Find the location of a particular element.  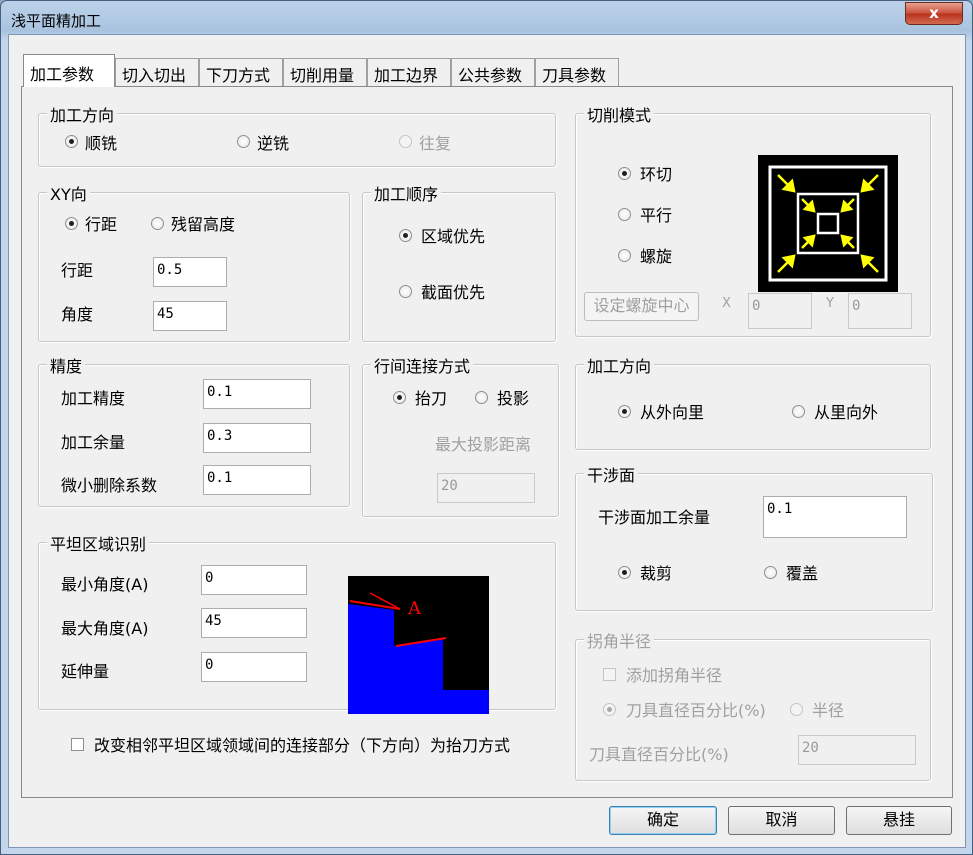

tab-tool-params: 刀具参数 is located at coordinates (577, 72).